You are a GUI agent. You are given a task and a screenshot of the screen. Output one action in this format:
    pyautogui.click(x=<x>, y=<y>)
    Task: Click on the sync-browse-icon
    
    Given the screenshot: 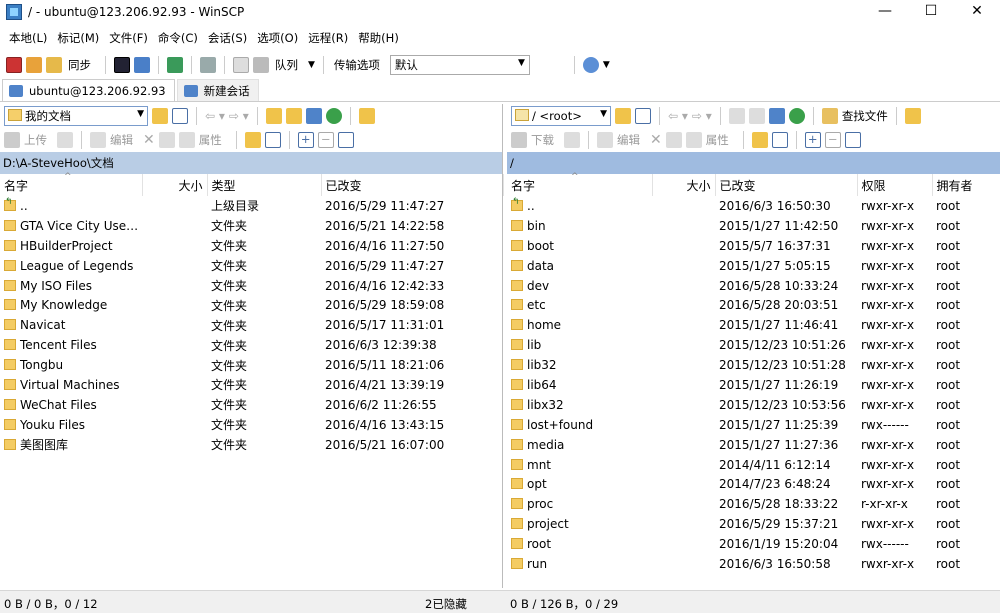 What is the action you would take?
    pyautogui.click(x=34, y=65)
    